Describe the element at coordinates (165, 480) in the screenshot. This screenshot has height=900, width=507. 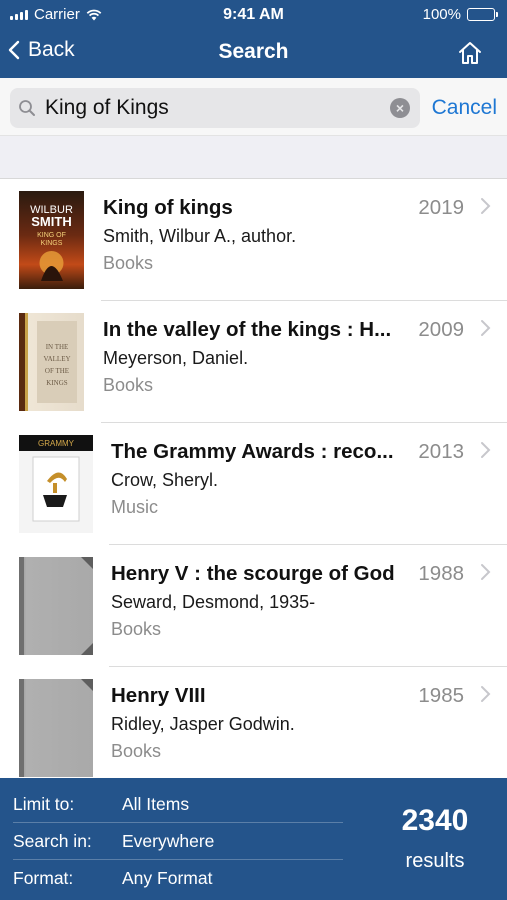
I see `result-author: Crow, Sheryl.` at that location.